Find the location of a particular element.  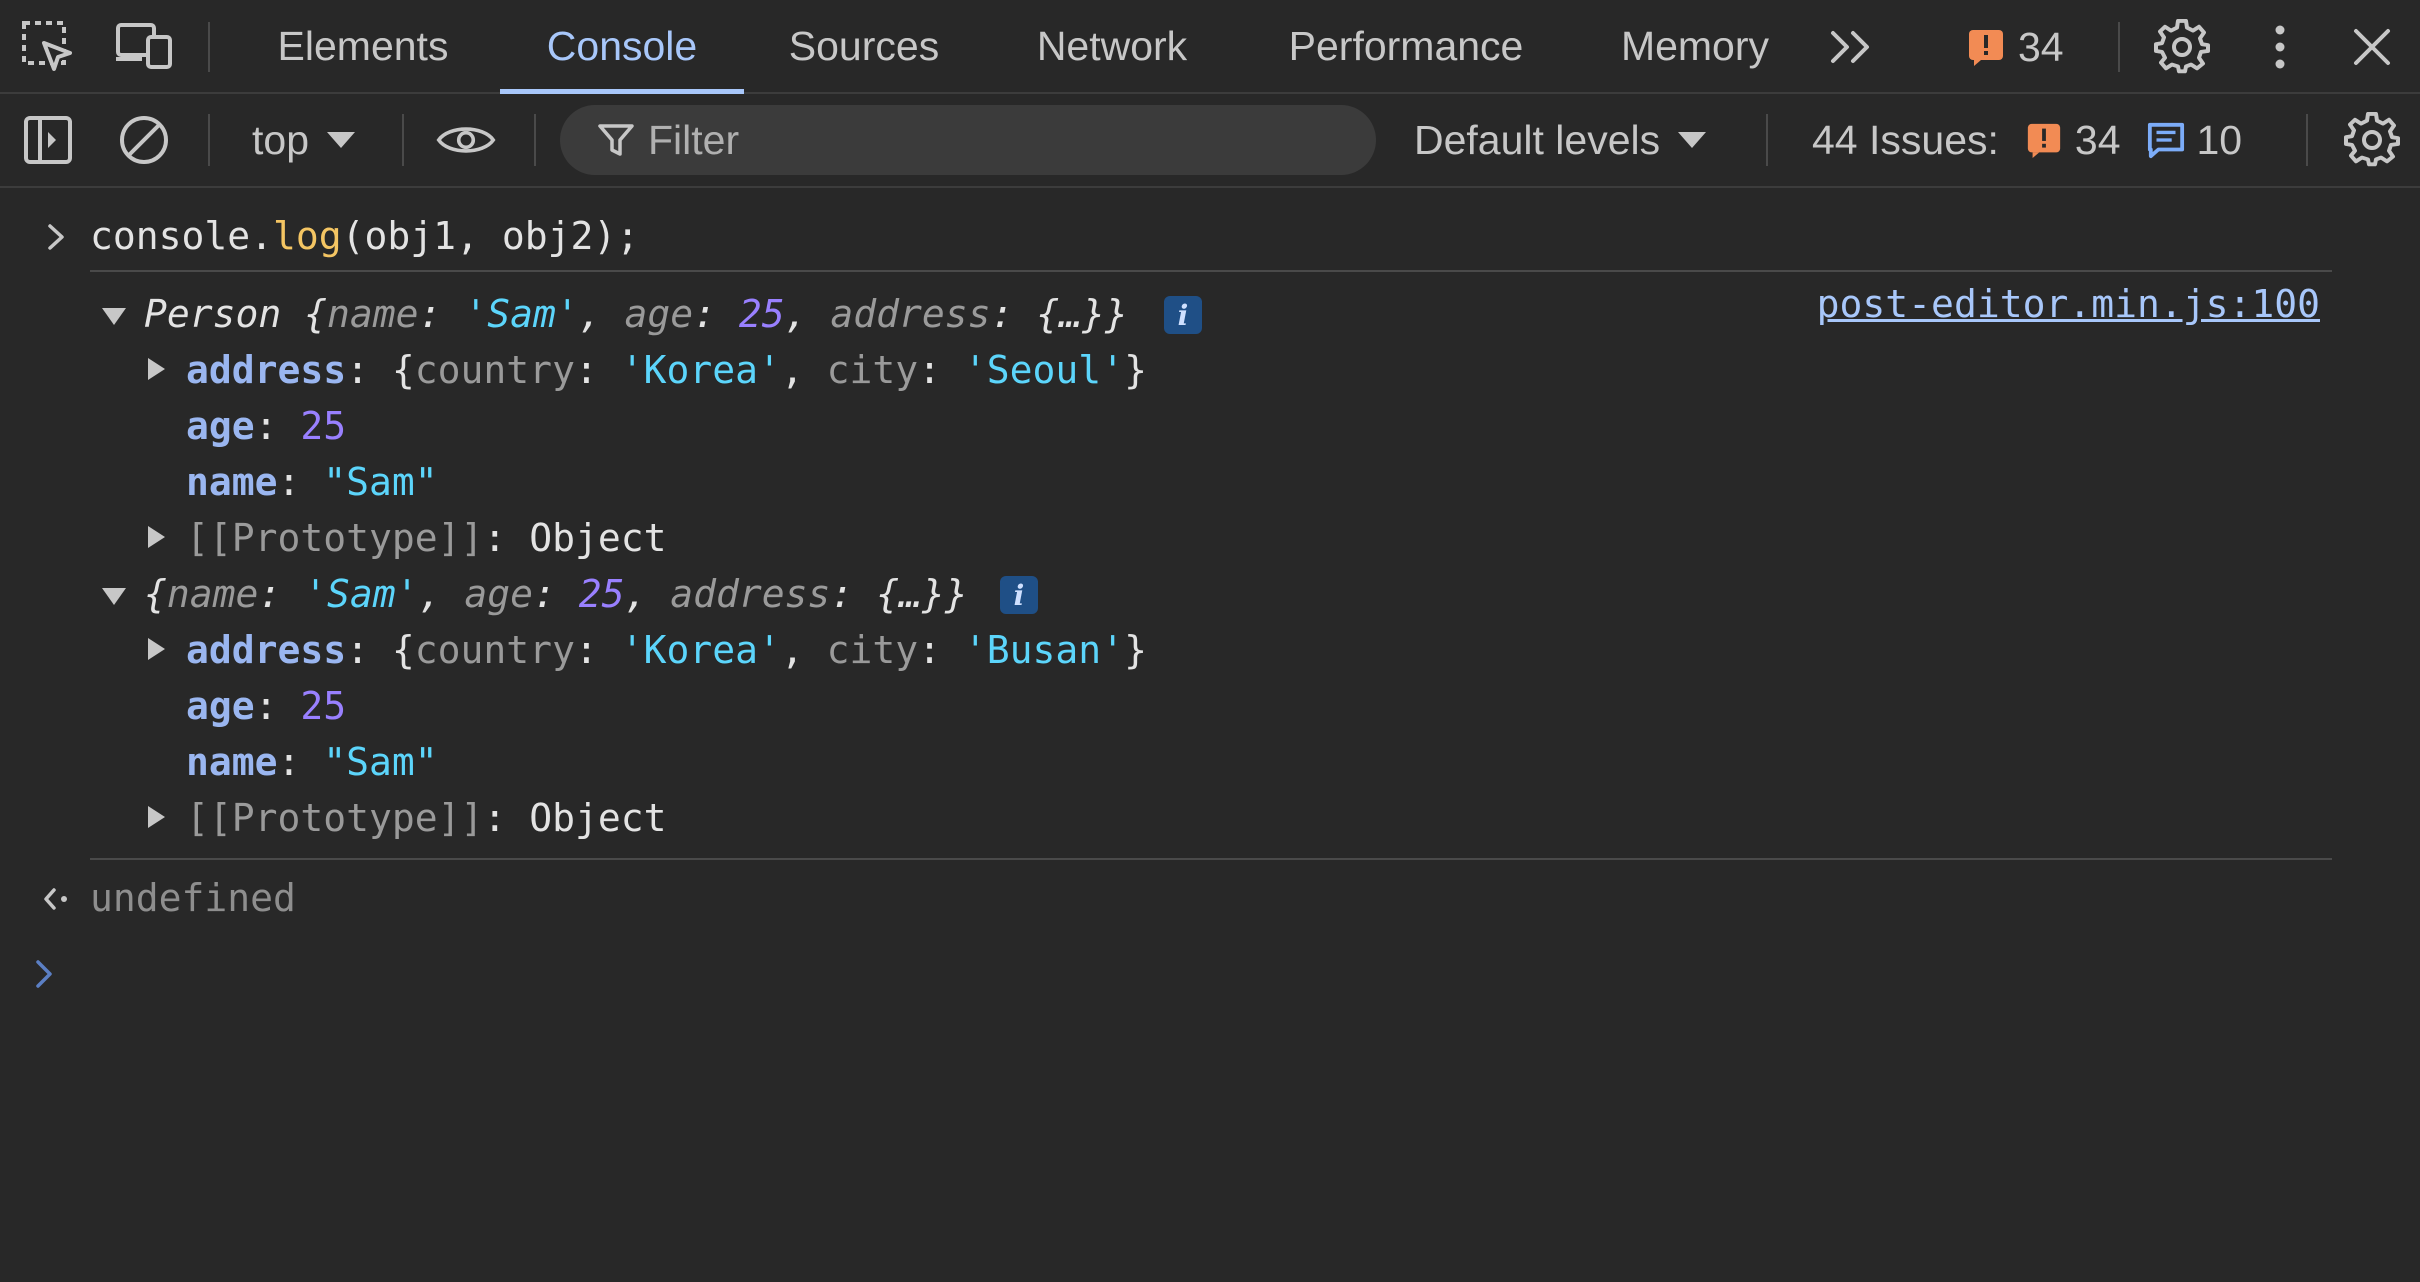

return-value: undefined is located at coordinates (193, 898).